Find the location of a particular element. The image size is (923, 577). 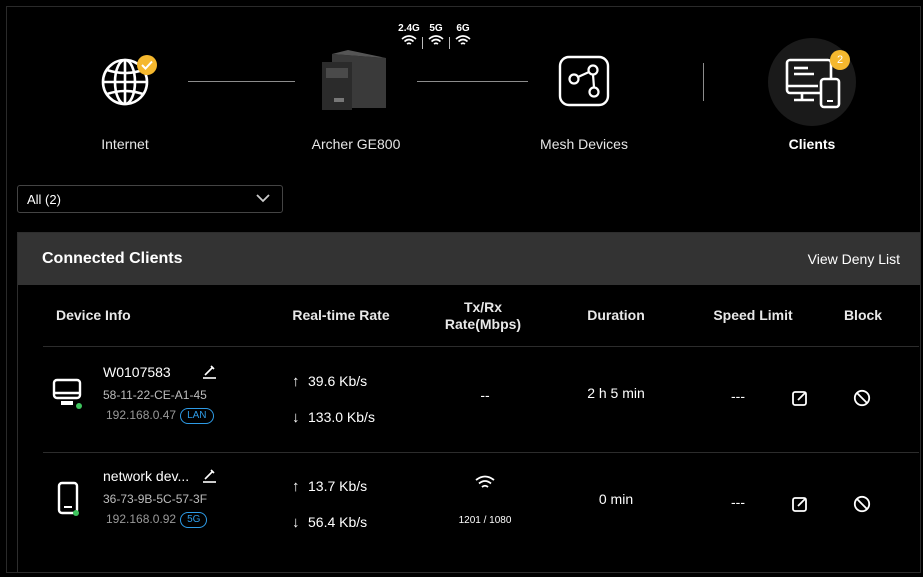

band-5g: 5G is located at coordinates (436, 36).